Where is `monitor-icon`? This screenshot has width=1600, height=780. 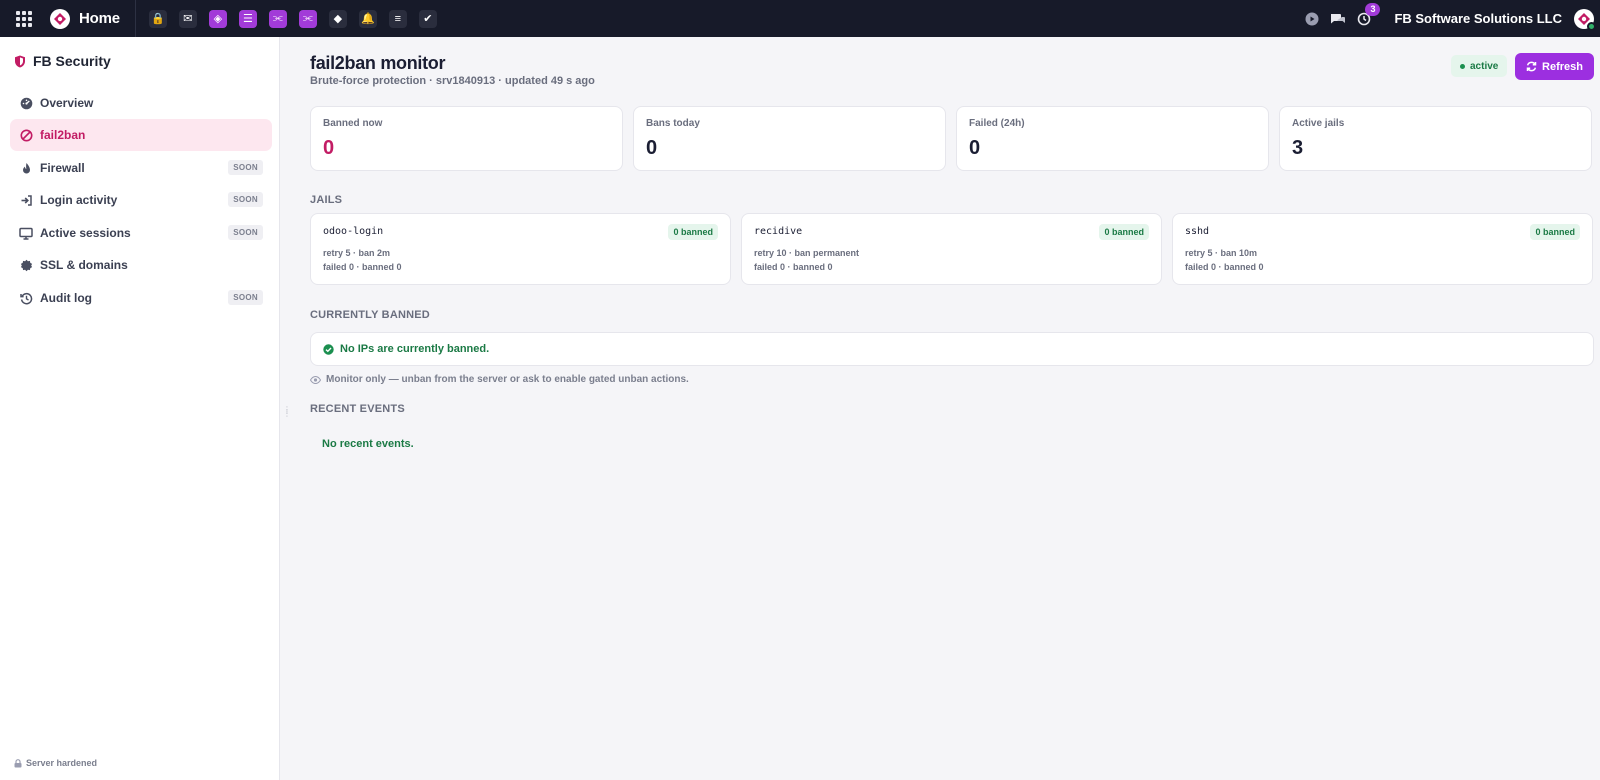 monitor-icon is located at coordinates (26, 233).